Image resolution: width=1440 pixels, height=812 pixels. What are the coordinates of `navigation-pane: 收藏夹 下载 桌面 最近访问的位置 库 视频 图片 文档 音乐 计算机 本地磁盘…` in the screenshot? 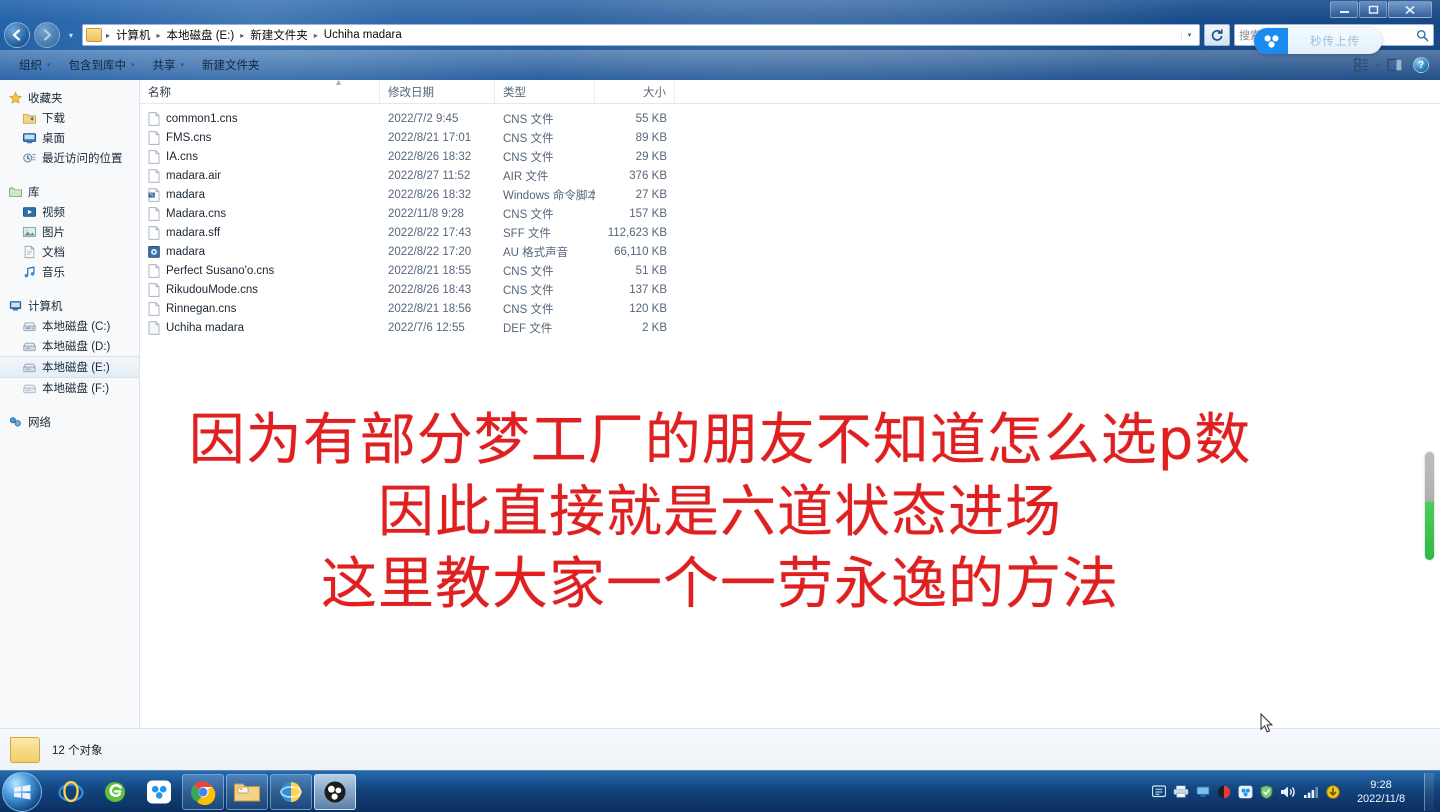 It's located at (70, 404).